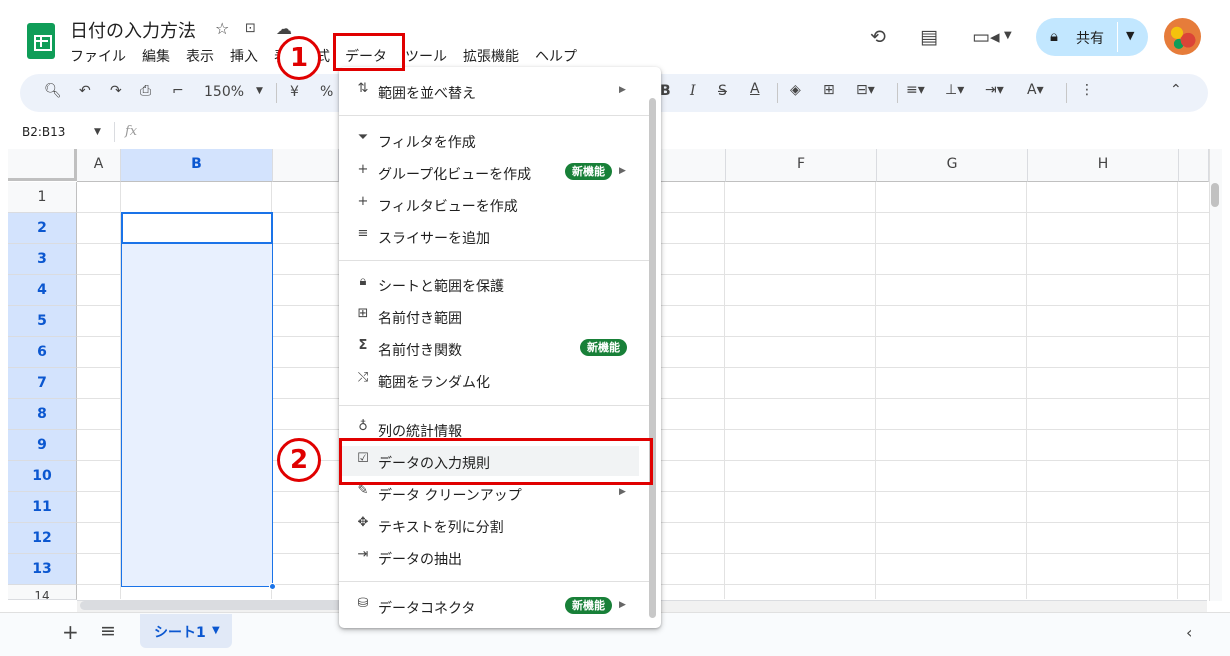 This screenshot has height=656, width=1230. What do you see at coordinates (878, 37) in the screenshot?
I see `history-icon: ⟲` at bounding box center [878, 37].